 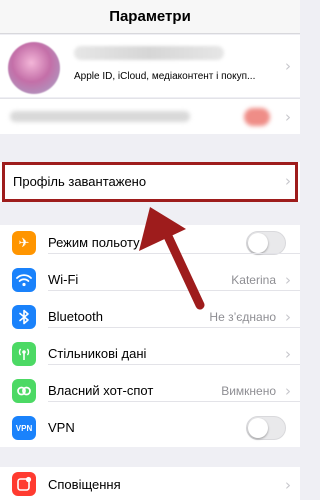 What do you see at coordinates (150, 276) in the screenshot?
I see `settings-row-wifi: Wi-Fi Katerina ›` at bounding box center [150, 276].